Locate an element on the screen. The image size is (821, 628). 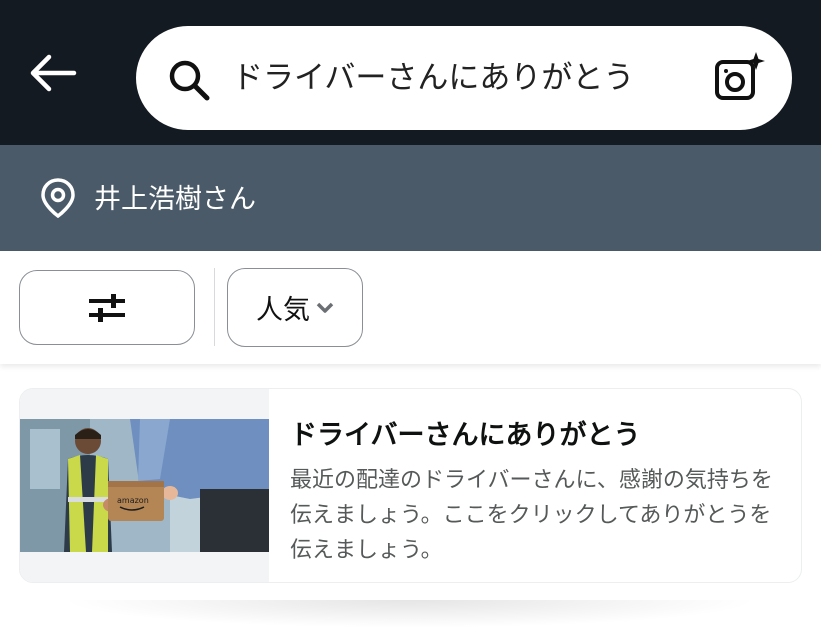
filter-divider is located at coordinates (214, 307).